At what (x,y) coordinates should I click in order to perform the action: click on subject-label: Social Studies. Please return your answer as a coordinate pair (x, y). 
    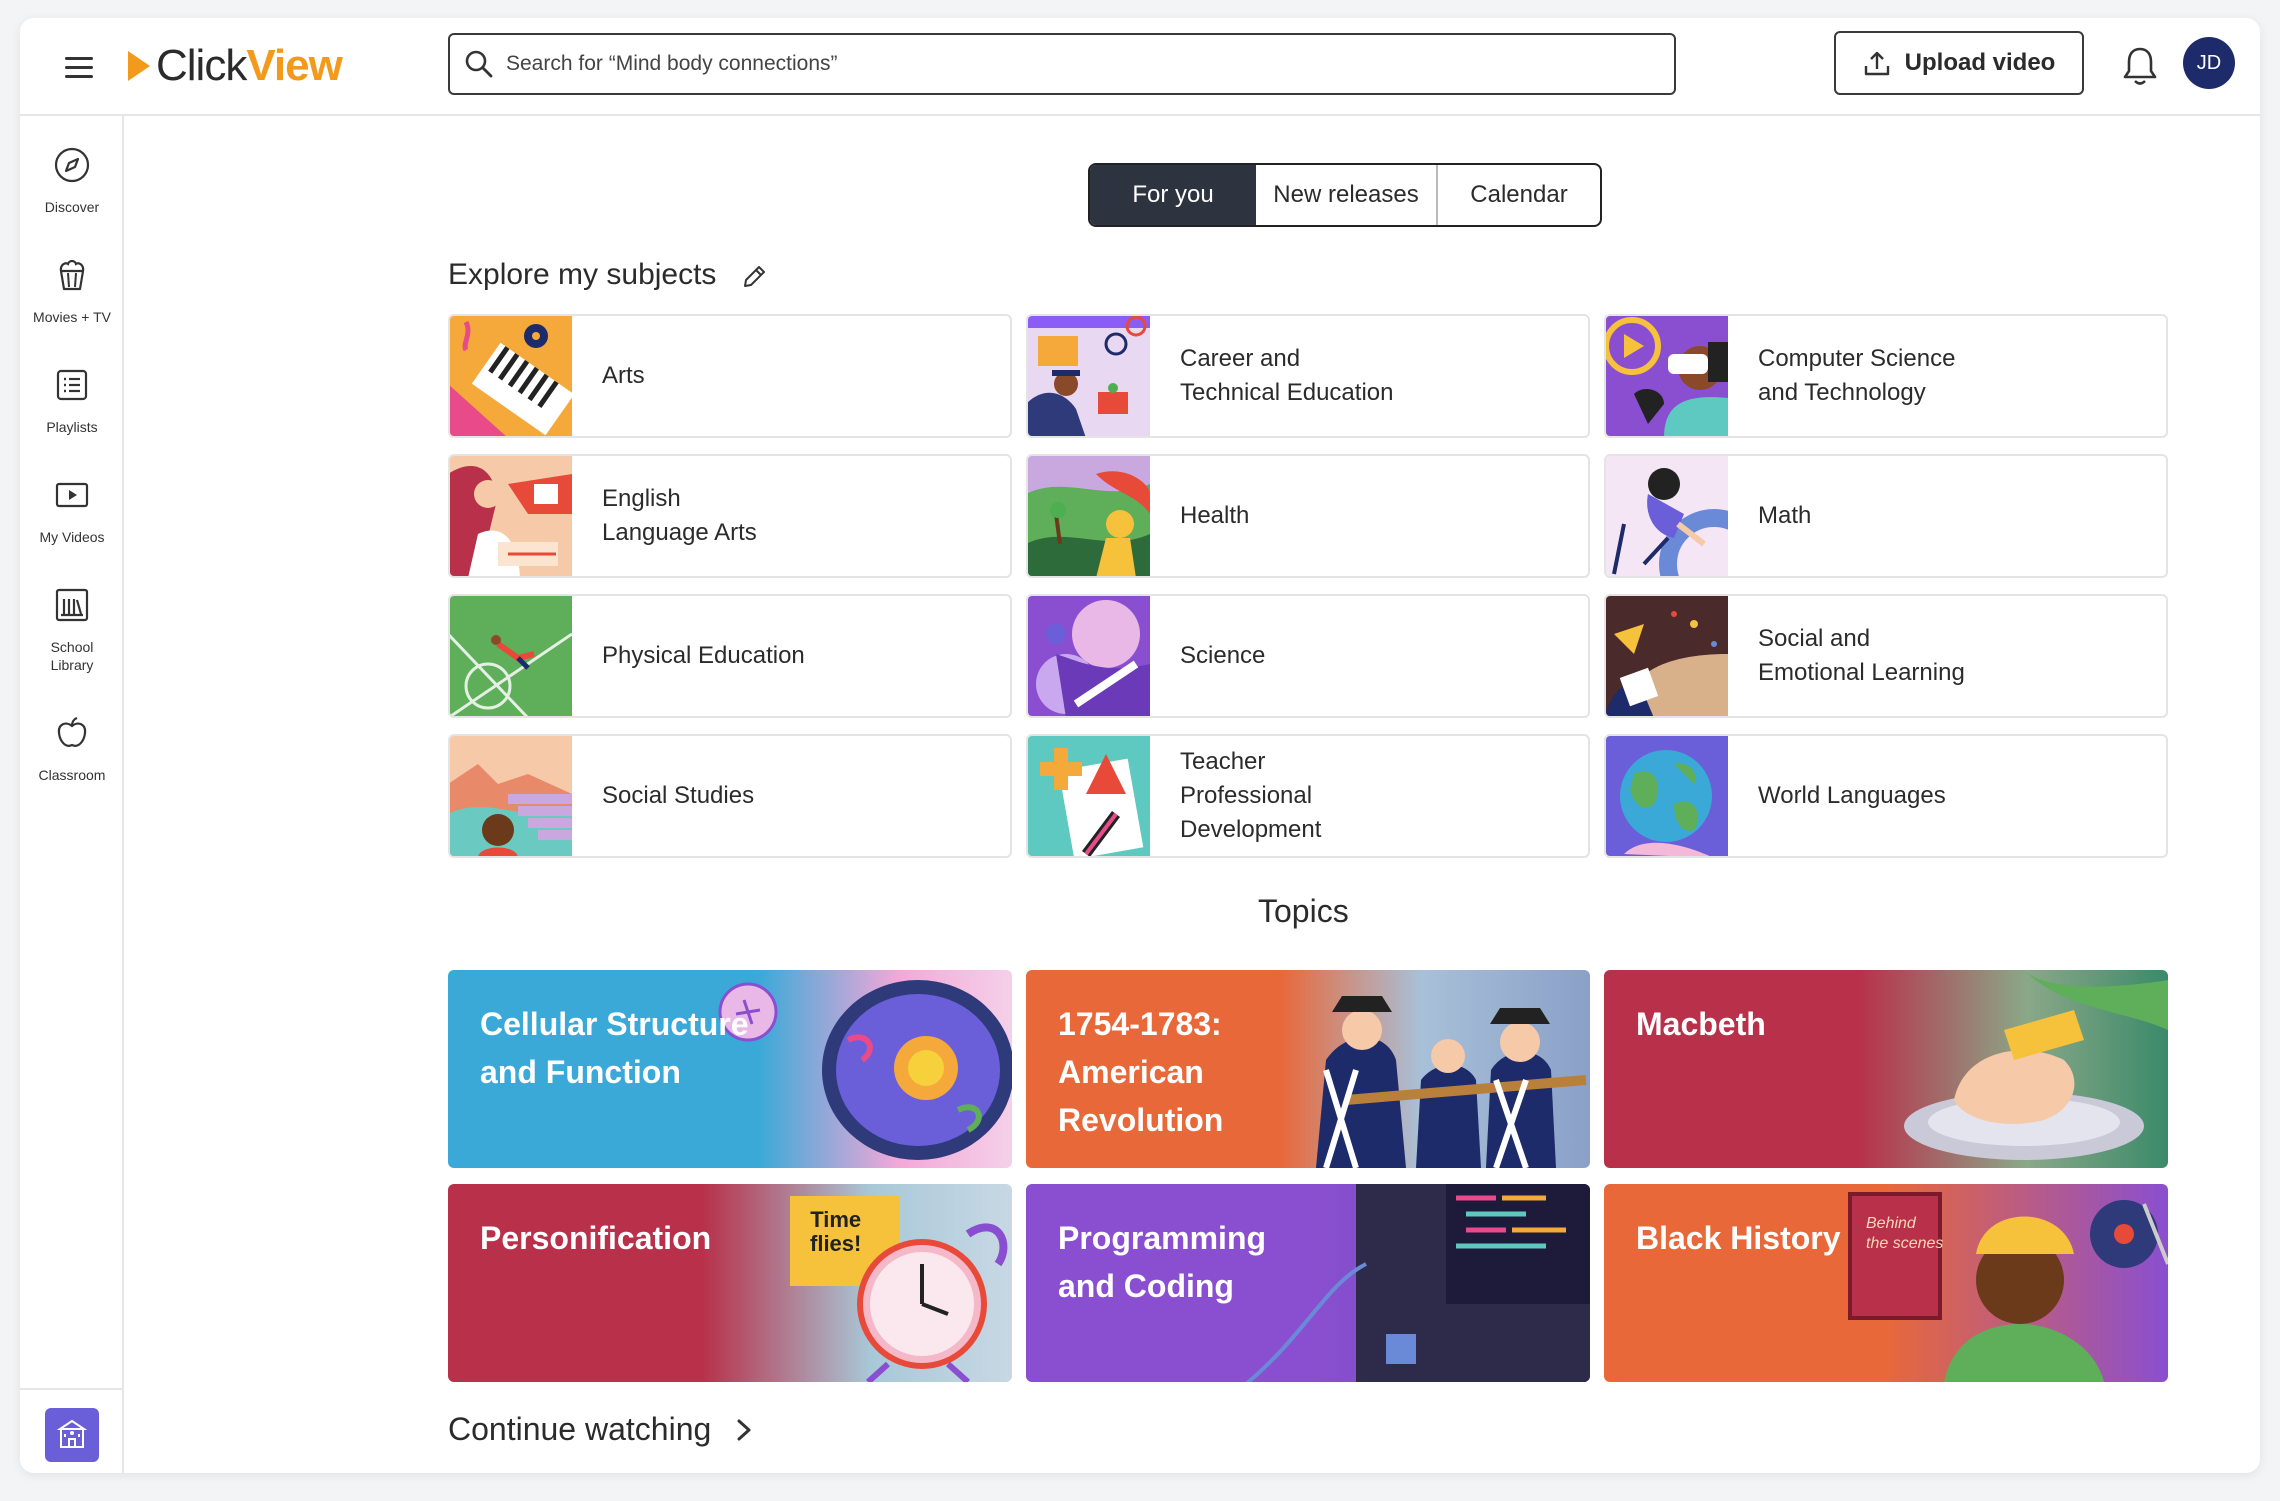
    Looking at the image, I should click on (678, 795).